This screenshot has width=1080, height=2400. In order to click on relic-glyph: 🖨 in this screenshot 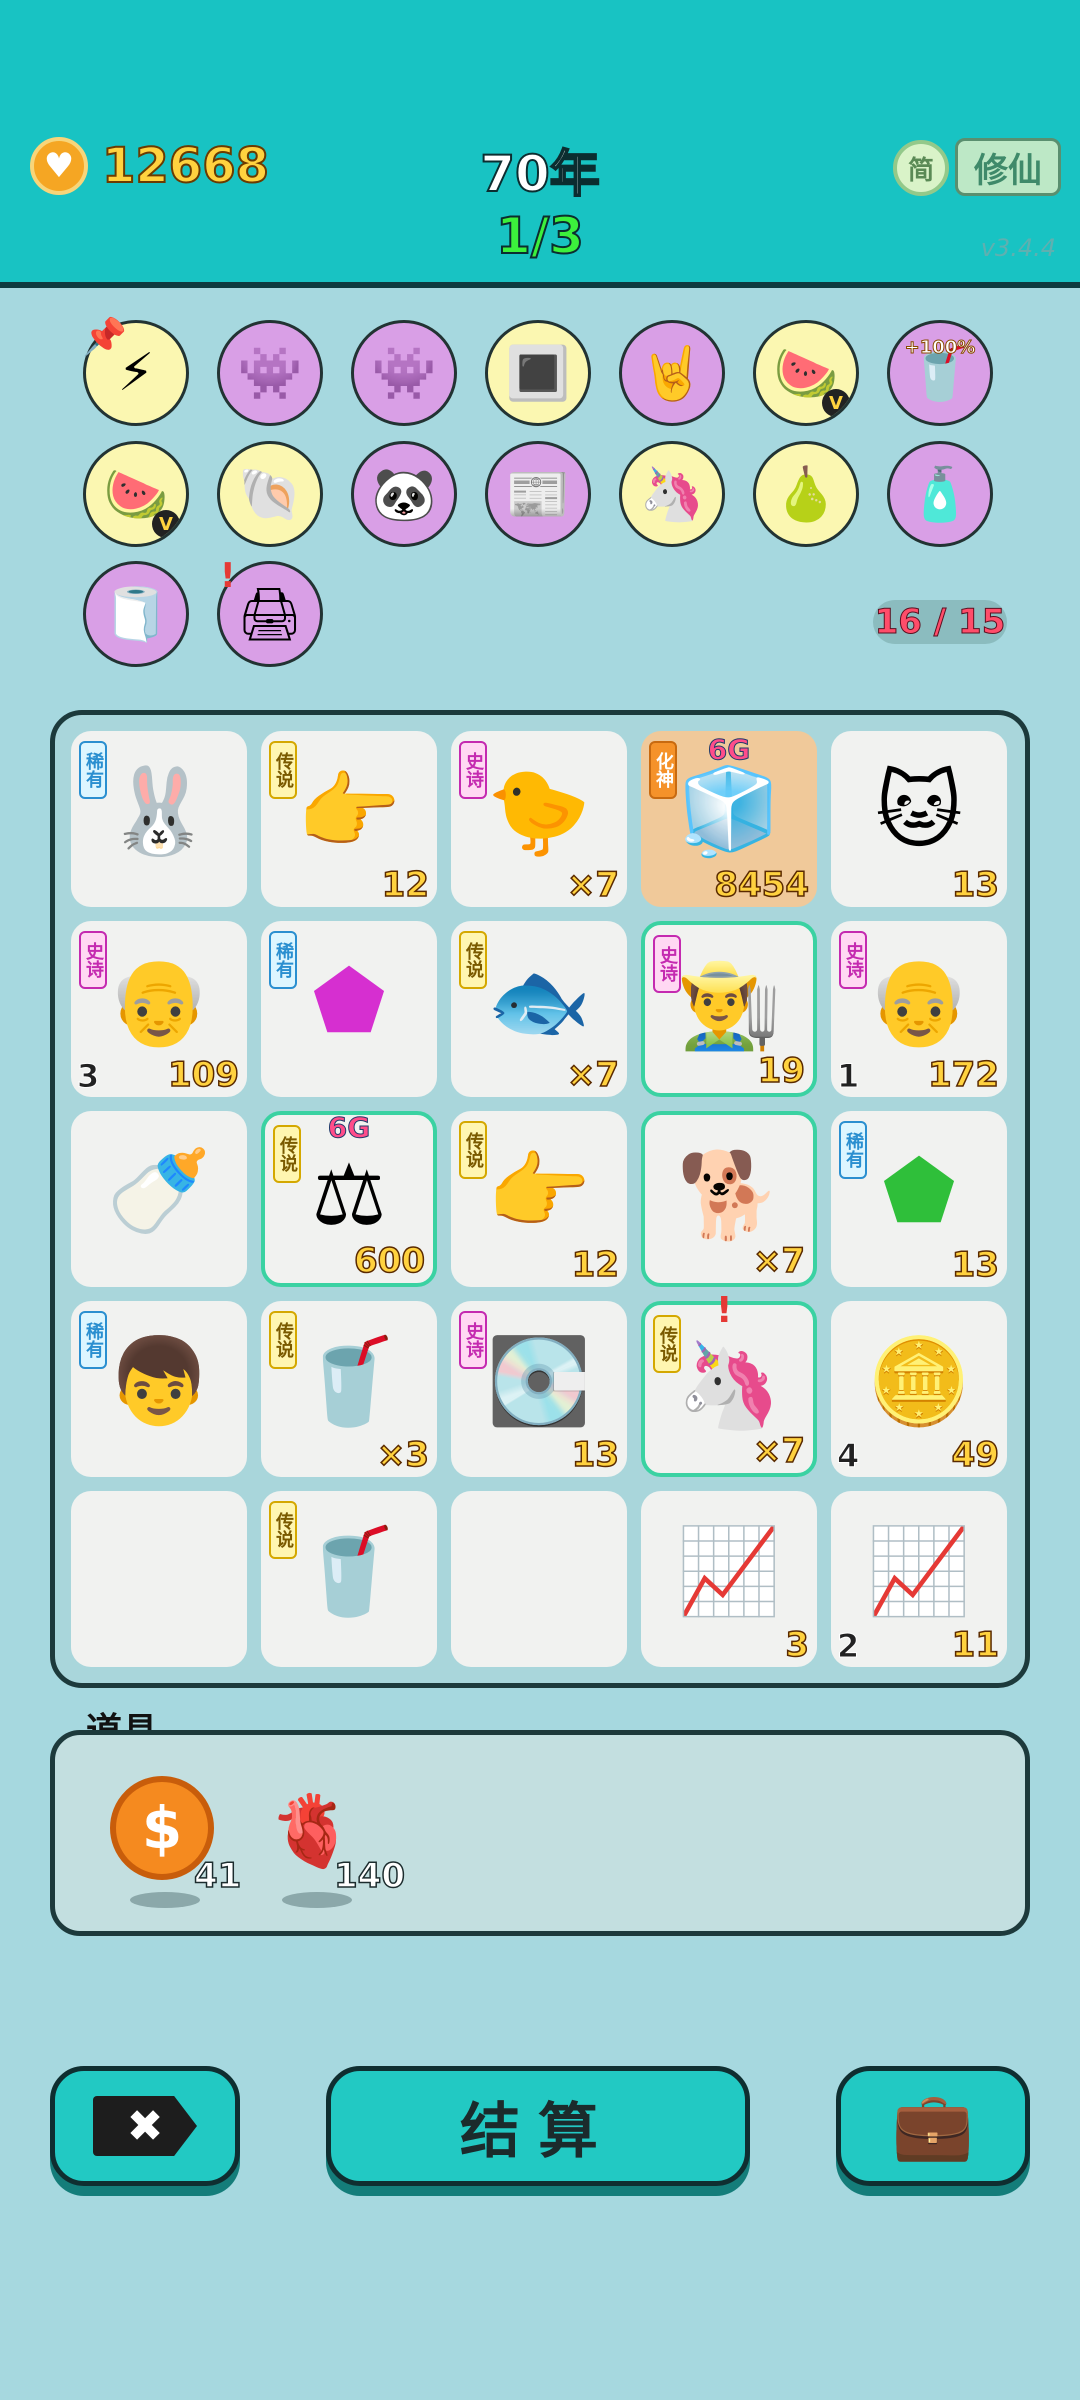, I will do `click(269, 614)`.